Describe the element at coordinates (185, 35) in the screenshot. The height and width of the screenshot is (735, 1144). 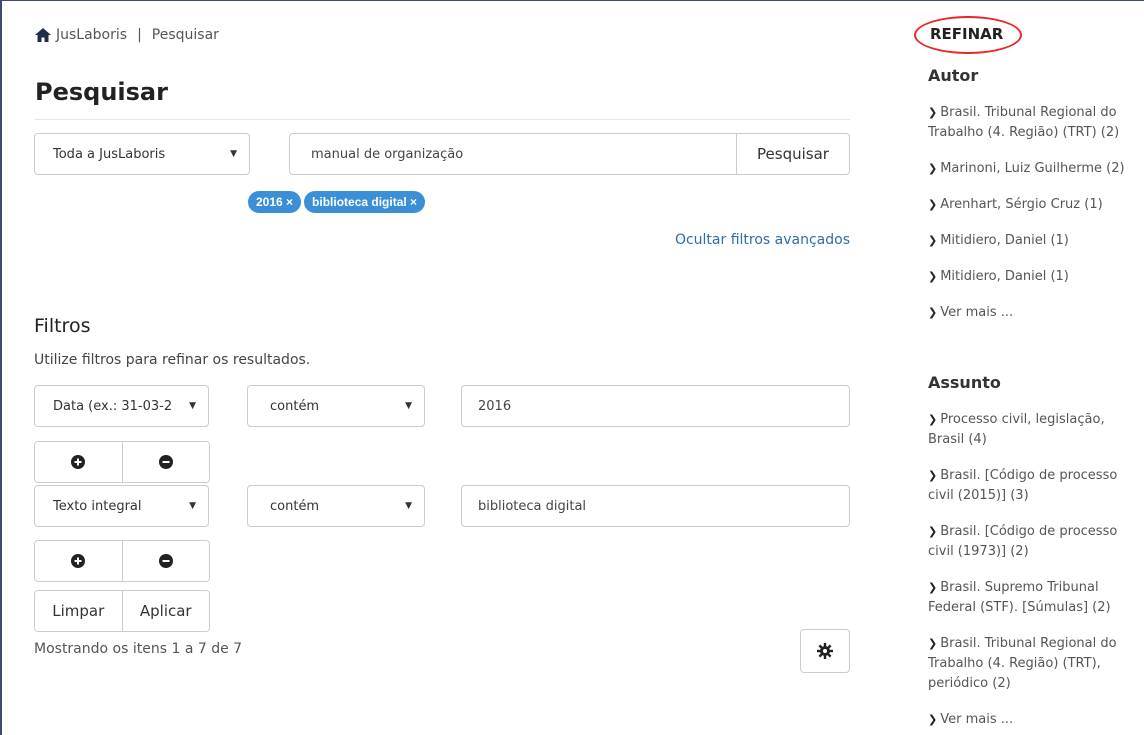
I see `breadcrumb-current: Pesquisar` at that location.